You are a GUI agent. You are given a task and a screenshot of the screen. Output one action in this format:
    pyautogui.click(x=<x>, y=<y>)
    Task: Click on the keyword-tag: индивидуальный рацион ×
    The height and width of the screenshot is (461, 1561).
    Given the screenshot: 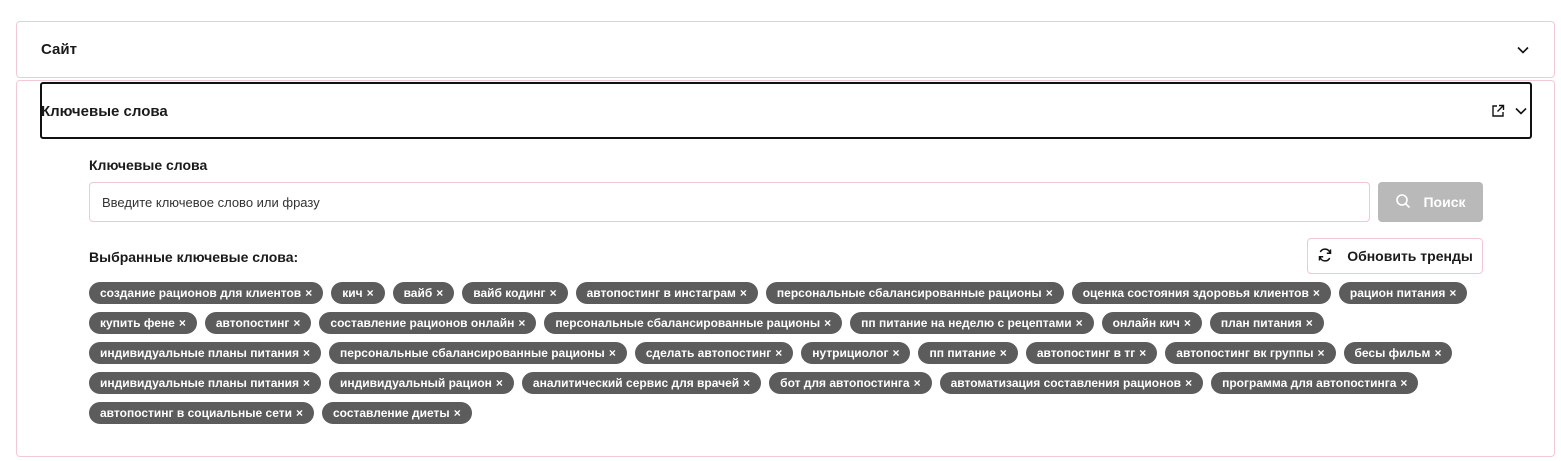 What is the action you would take?
    pyautogui.click(x=421, y=383)
    